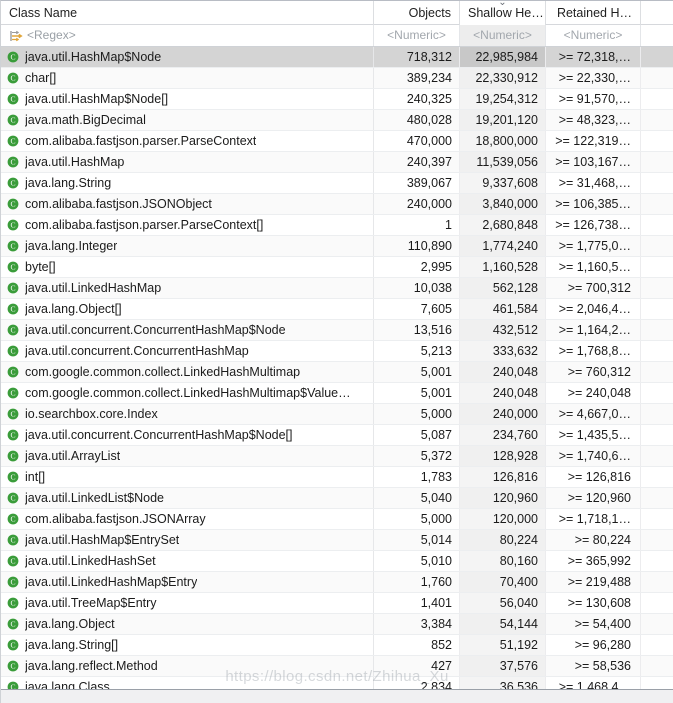  What do you see at coordinates (187, 582) in the screenshot?
I see `cell-class-name: Cjava.util.LinkedHashMap$Entry` at bounding box center [187, 582].